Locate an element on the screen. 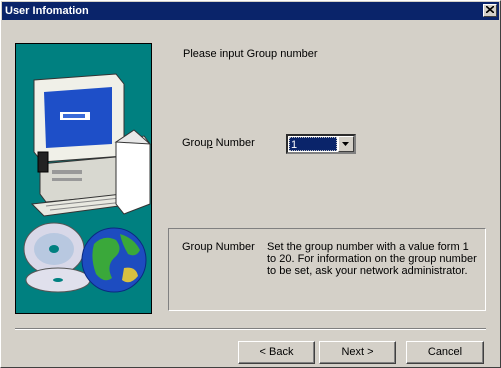  chevron-down-icon is located at coordinates (345, 144).